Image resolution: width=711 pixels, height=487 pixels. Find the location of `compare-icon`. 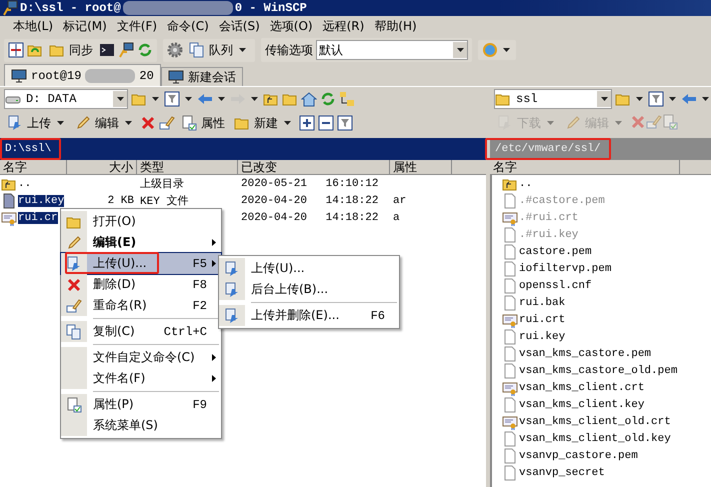

compare-icon is located at coordinates (16, 50).